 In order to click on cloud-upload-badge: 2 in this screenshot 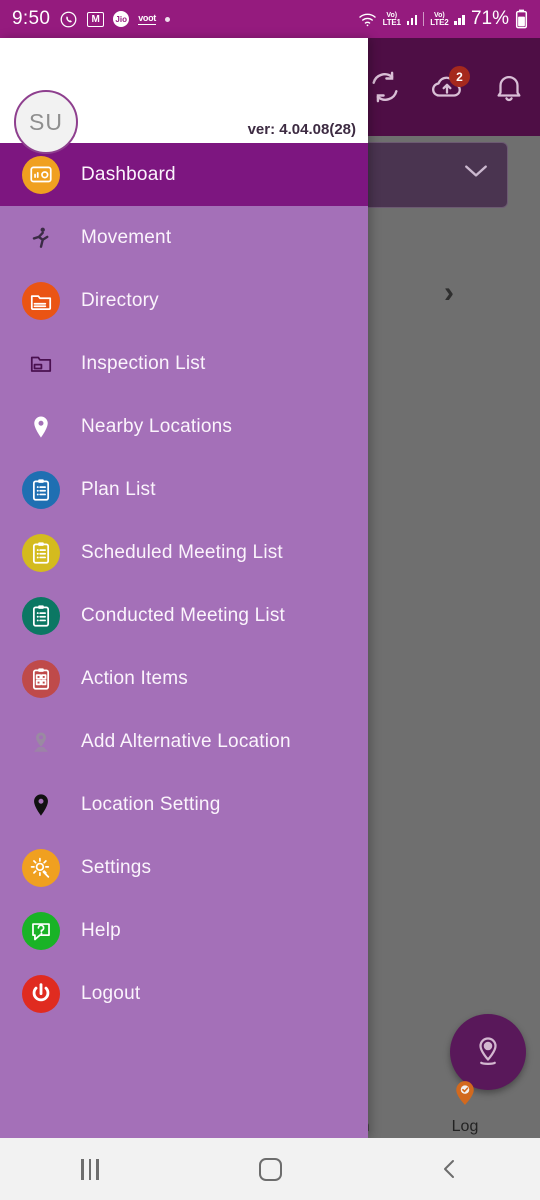, I will do `click(459, 76)`.